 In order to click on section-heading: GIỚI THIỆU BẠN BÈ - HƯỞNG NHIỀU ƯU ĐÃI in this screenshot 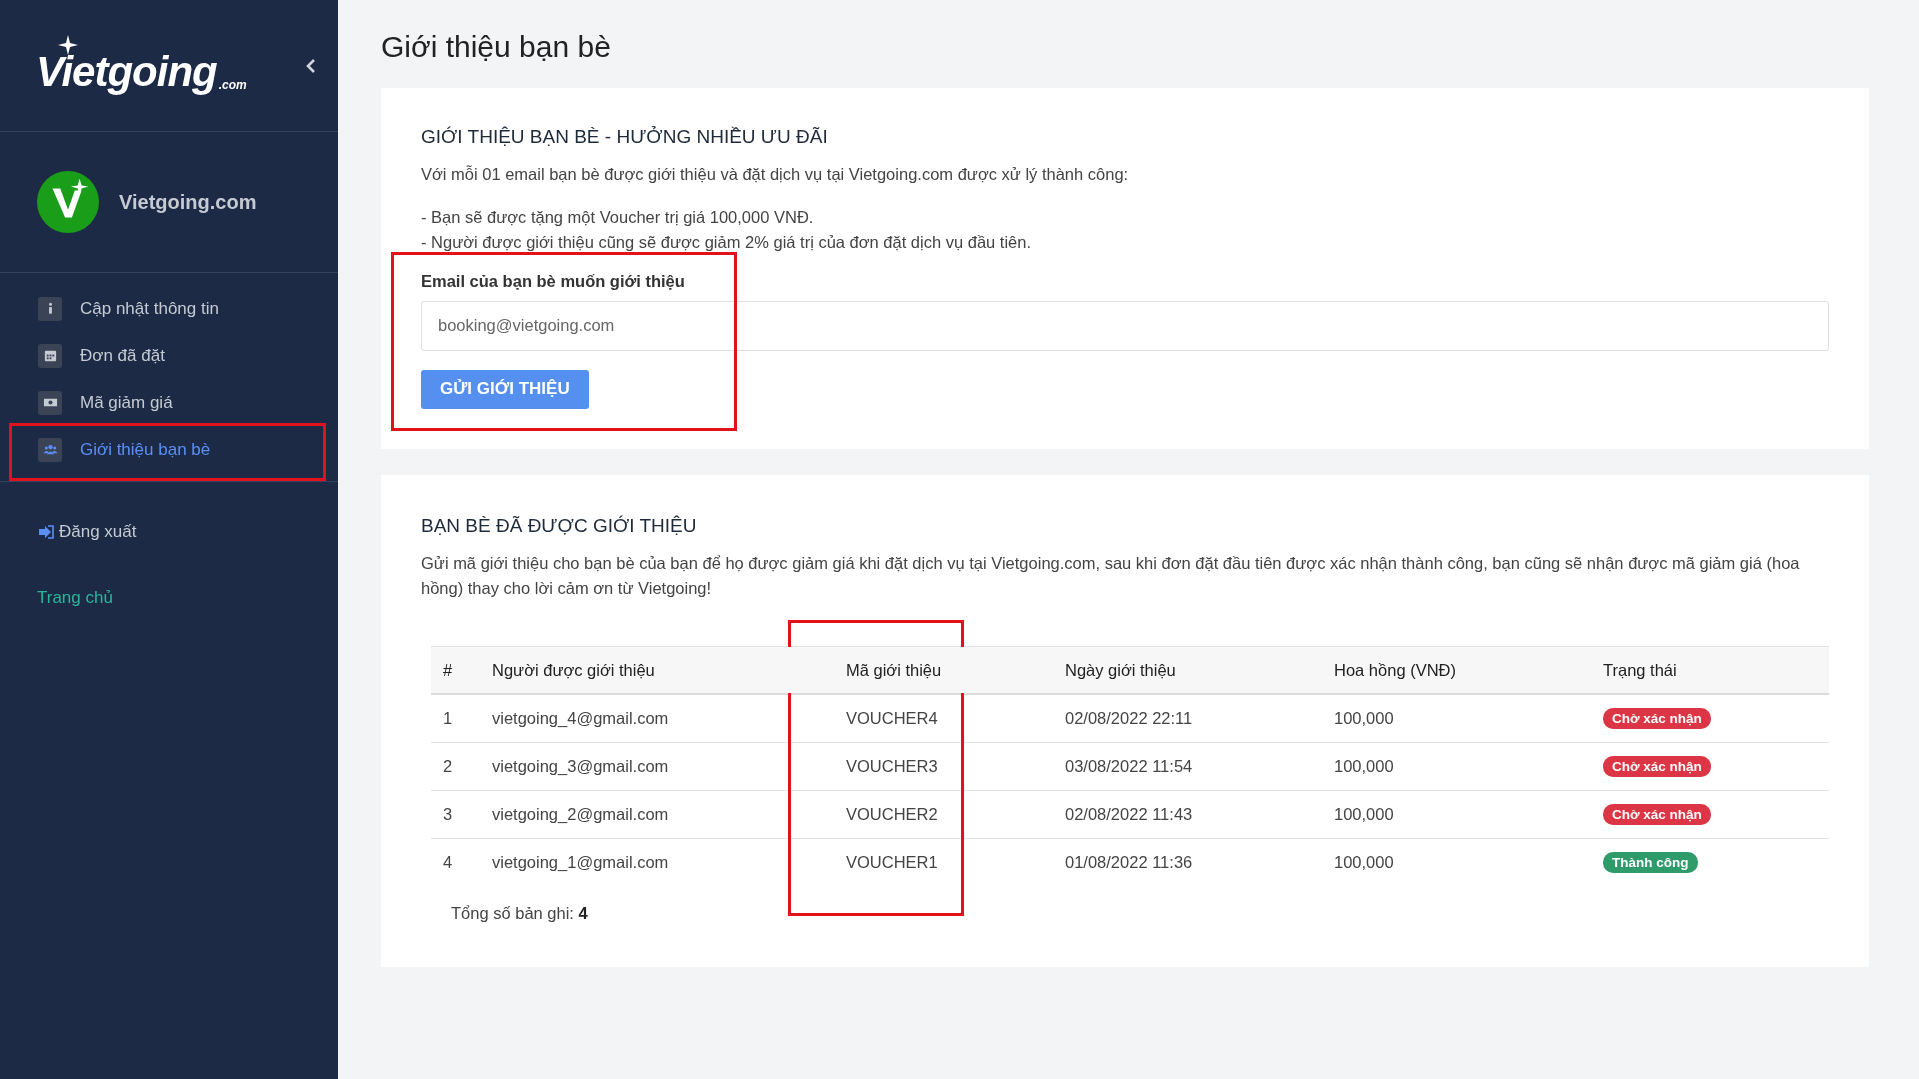, I will do `click(625, 137)`.